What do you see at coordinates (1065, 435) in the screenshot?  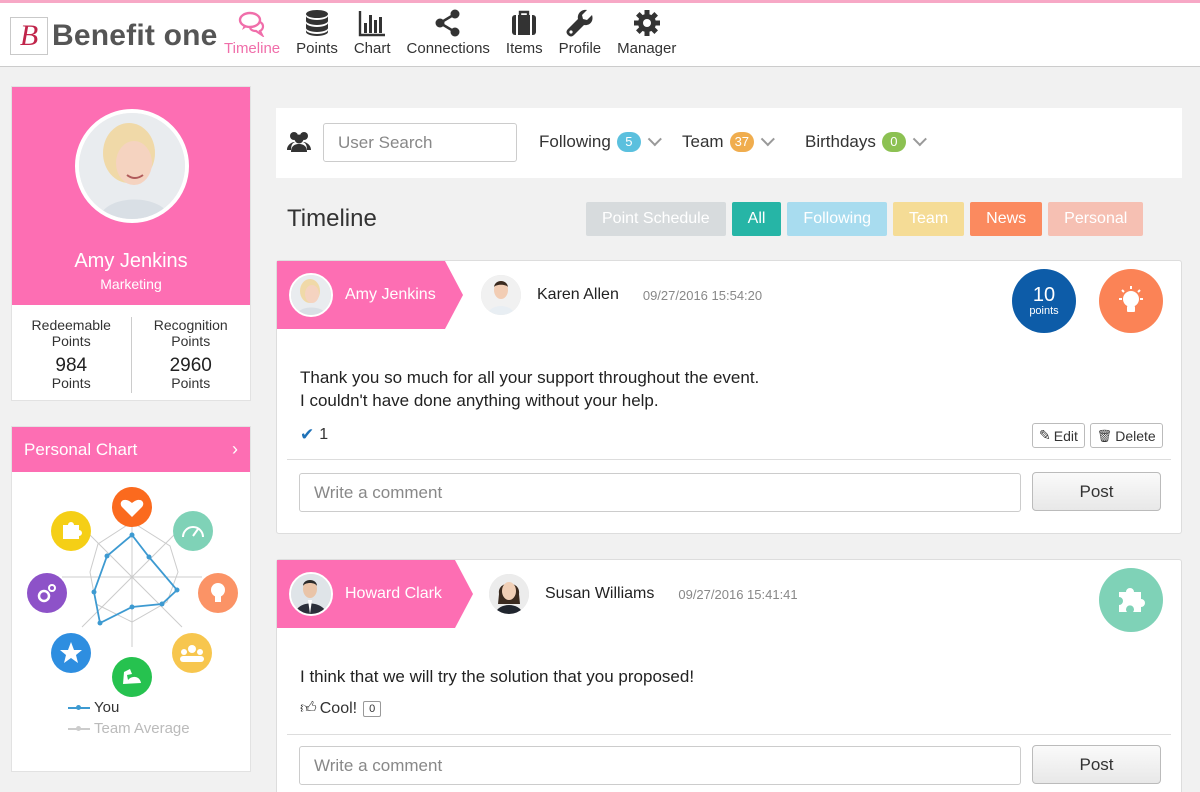 I see `edit-label: Edit` at bounding box center [1065, 435].